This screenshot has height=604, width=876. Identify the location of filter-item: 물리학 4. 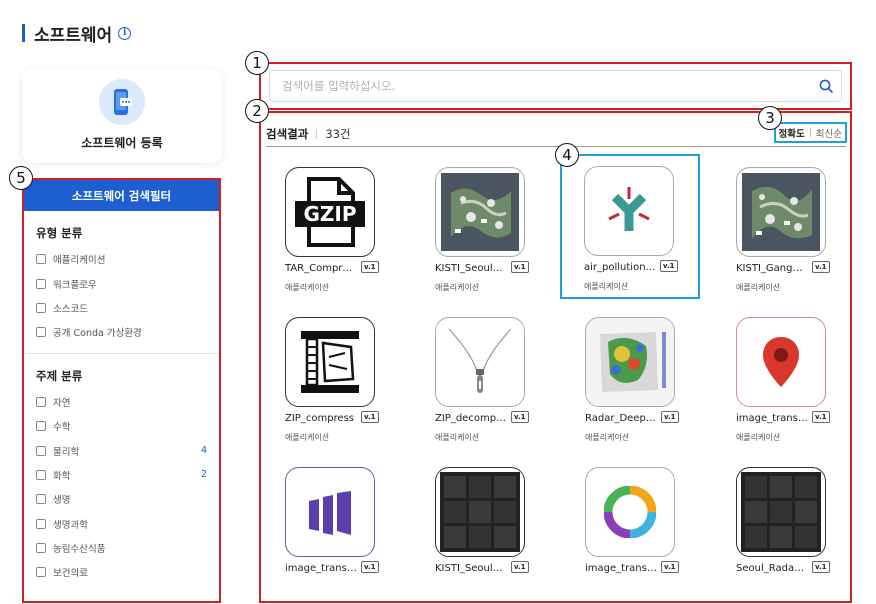
(121, 450).